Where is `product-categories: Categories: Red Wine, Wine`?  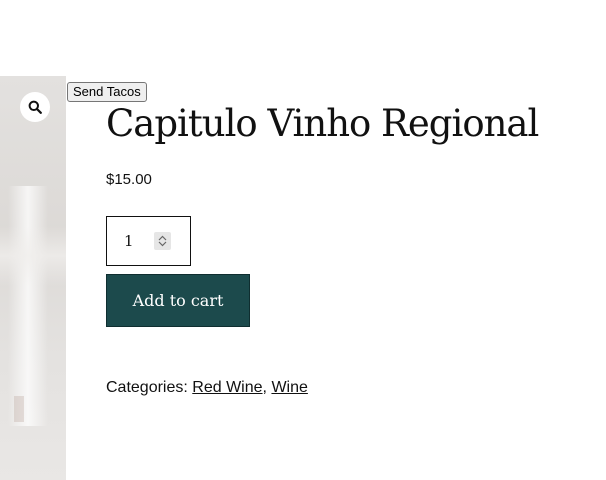 product-categories: Categories: Red Wine, Wine is located at coordinates (207, 388).